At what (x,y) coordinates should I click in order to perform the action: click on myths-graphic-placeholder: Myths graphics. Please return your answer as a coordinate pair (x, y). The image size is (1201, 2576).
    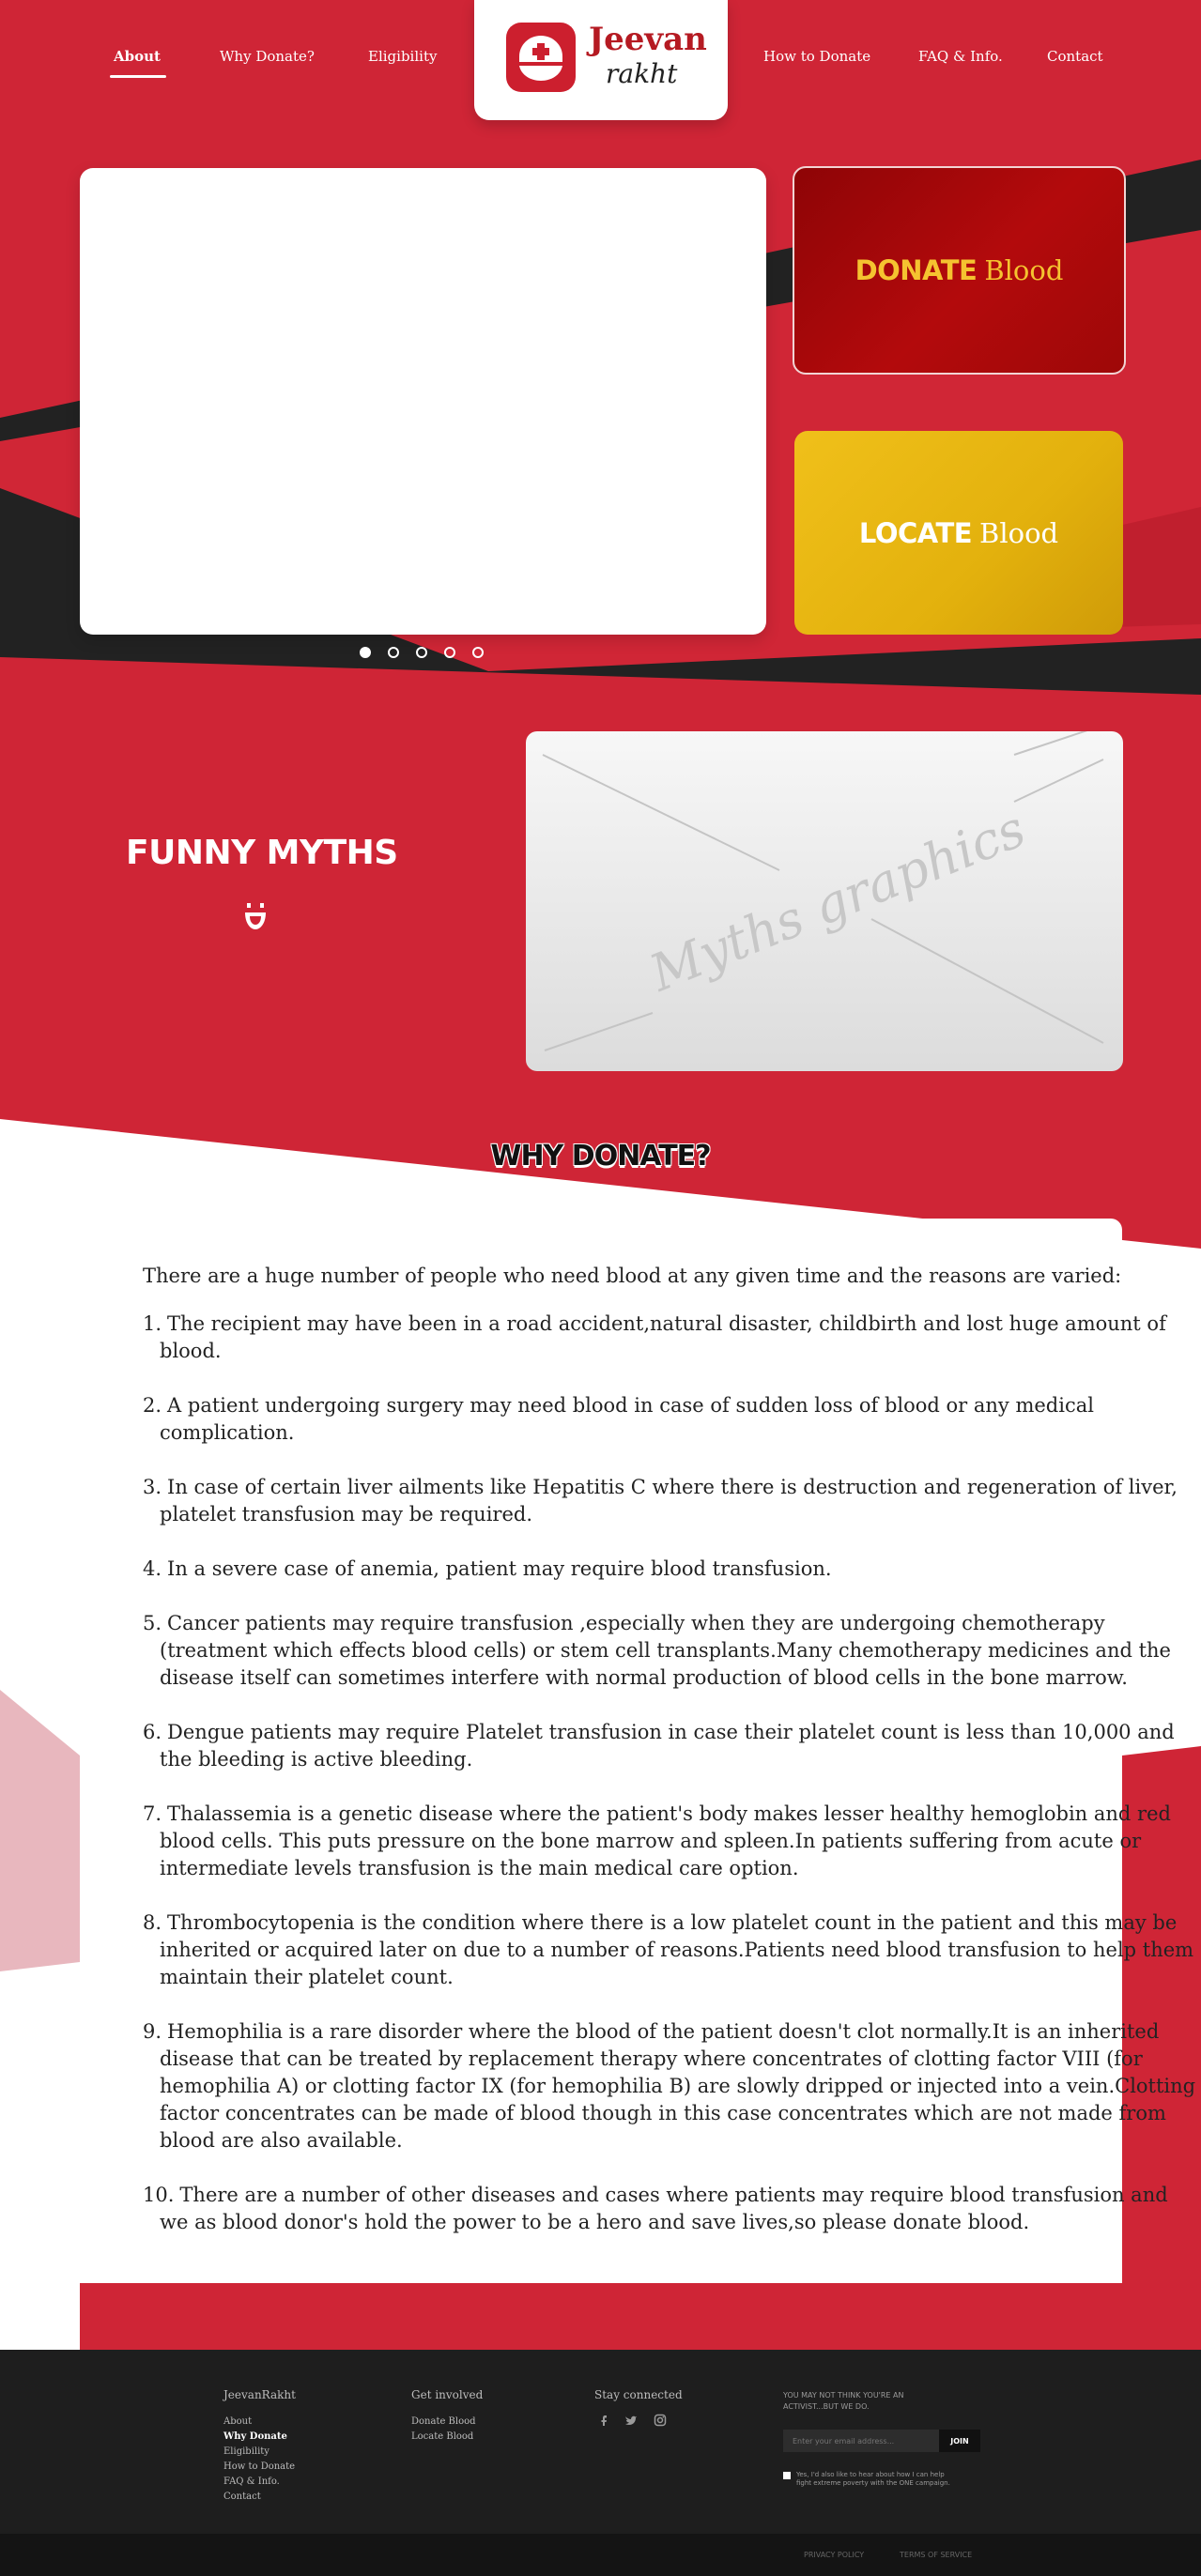
    Looking at the image, I should click on (824, 901).